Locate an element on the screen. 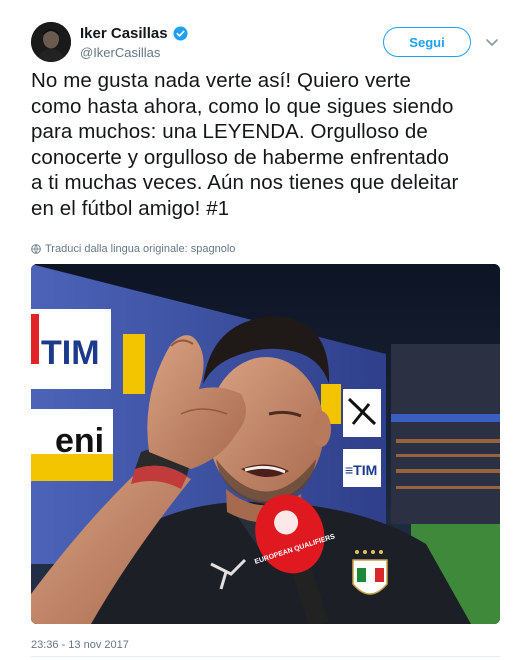 This screenshot has height=660, width=532. translate-link: Traduci dalla lingua originale: spagnolo is located at coordinates (133, 249).